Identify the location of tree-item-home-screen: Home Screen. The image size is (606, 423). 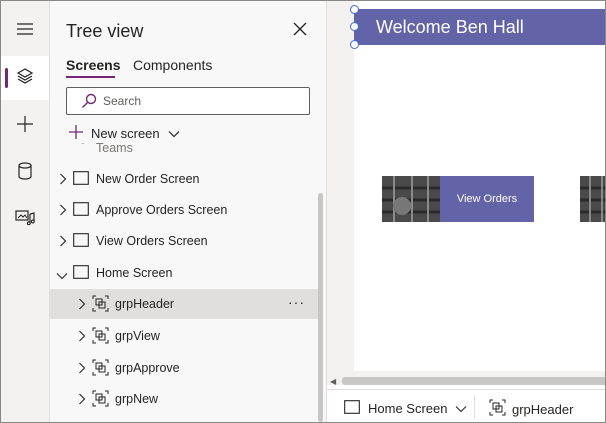
(185, 273).